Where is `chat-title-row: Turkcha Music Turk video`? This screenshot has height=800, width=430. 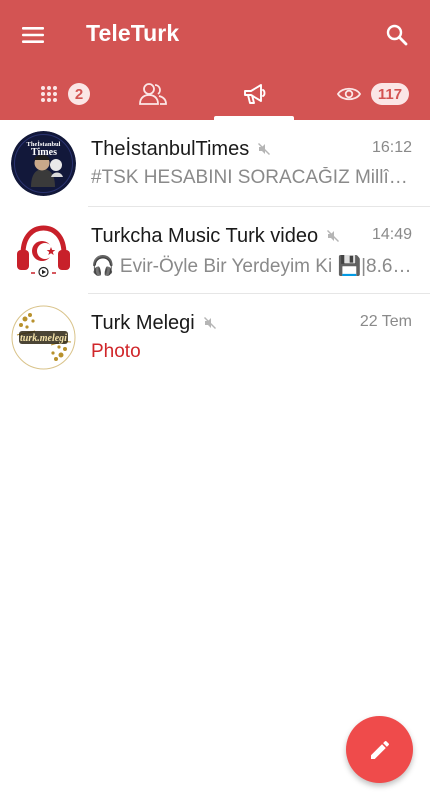
chat-title-row: Turkcha Music Turk video is located at coordinates (251, 236).